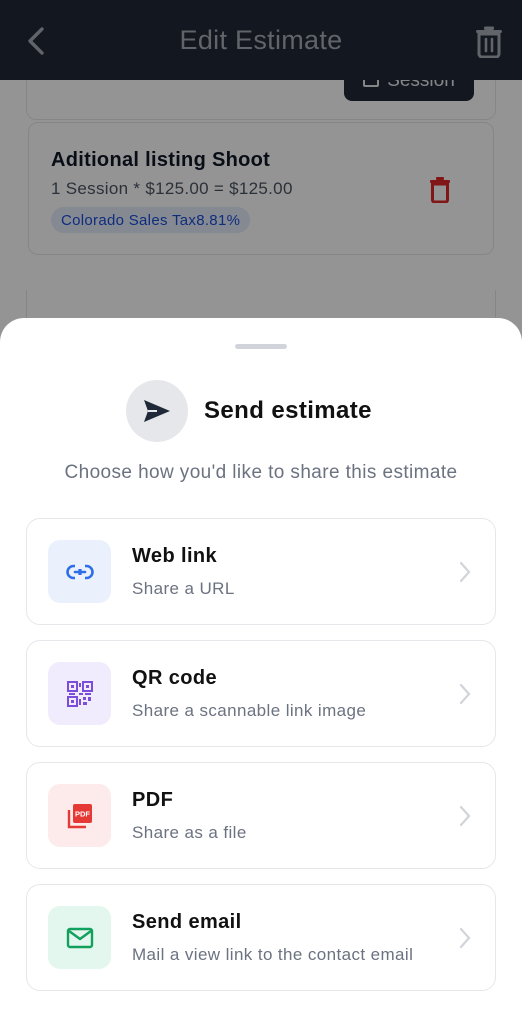 This screenshot has width=522, height=1024. I want to click on option-description: Share as a file, so click(189, 832).